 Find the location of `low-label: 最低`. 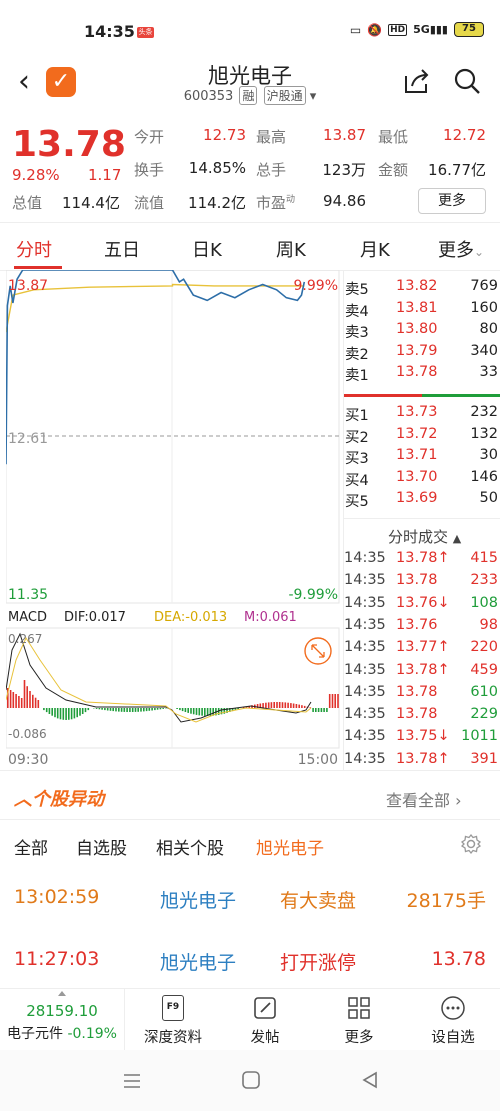

low-label: 最低 is located at coordinates (393, 137).